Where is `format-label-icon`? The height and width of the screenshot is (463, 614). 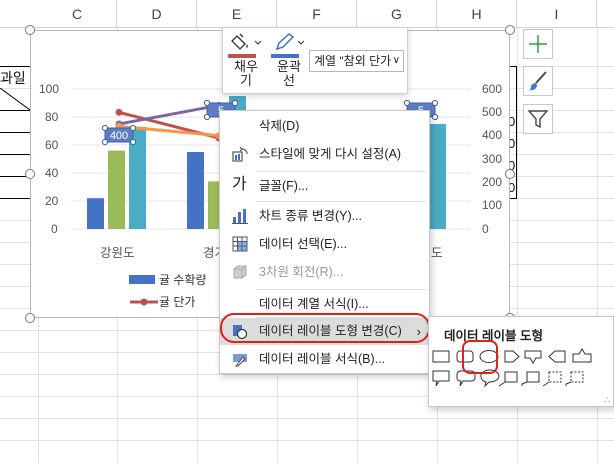
format-label-icon is located at coordinates (240, 360).